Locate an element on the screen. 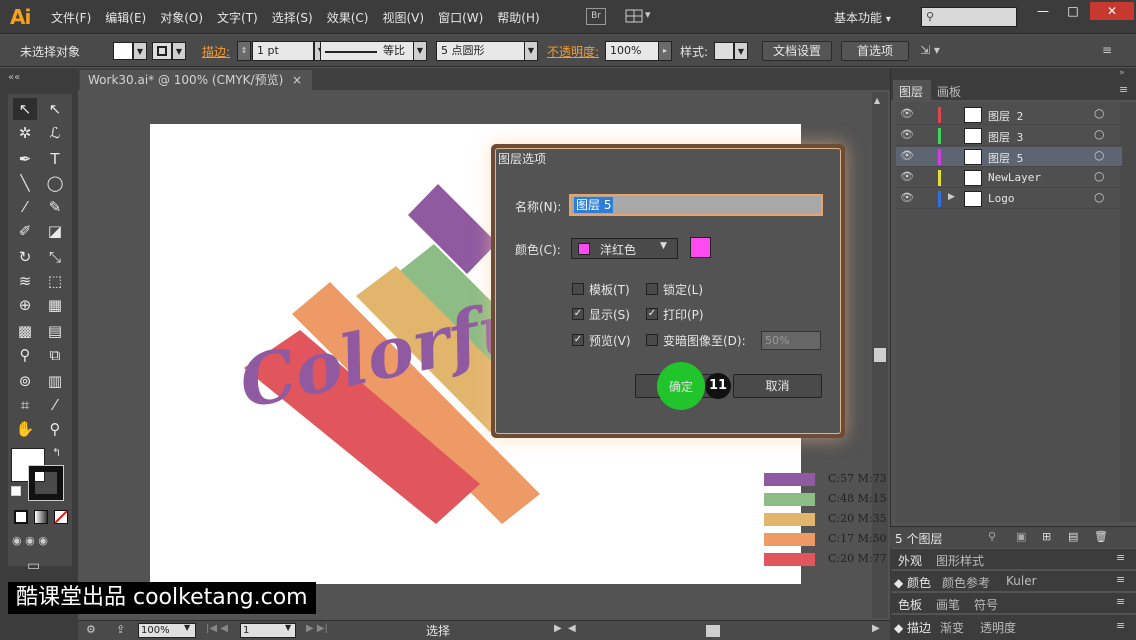 The height and width of the screenshot is (640, 1136). pen-tool-icon: ✒ is located at coordinates (25, 159).